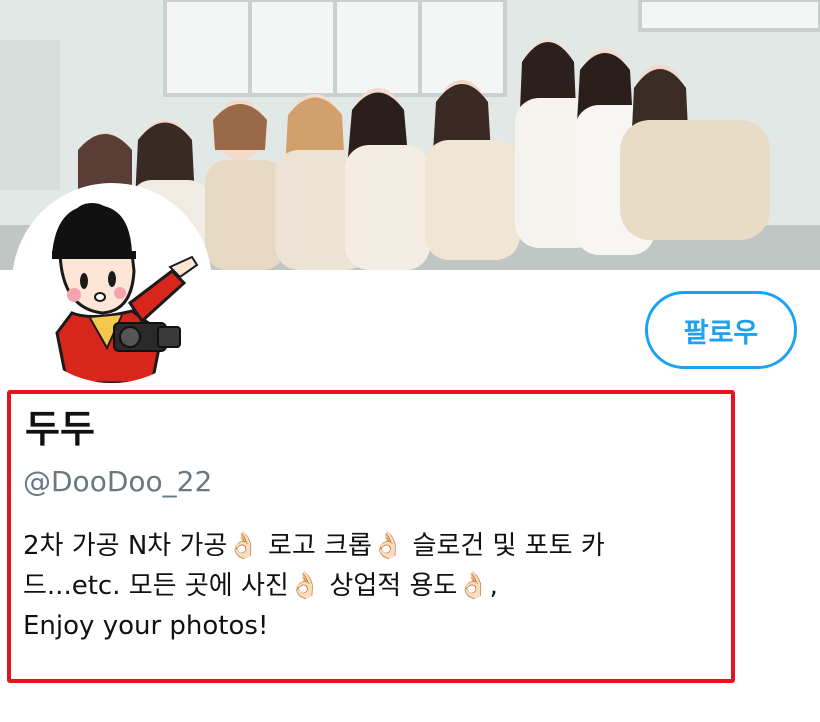 Image resolution: width=820 pixels, height=722 pixels. I want to click on display-name: 두두, so click(60, 429).